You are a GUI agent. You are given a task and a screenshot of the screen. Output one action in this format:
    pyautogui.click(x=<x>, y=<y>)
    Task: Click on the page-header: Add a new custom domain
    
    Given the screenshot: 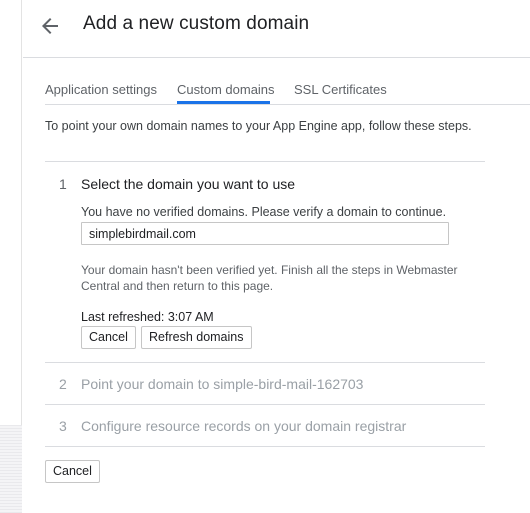 What is the action you would take?
    pyautogui.click(x=276, y=29)
    